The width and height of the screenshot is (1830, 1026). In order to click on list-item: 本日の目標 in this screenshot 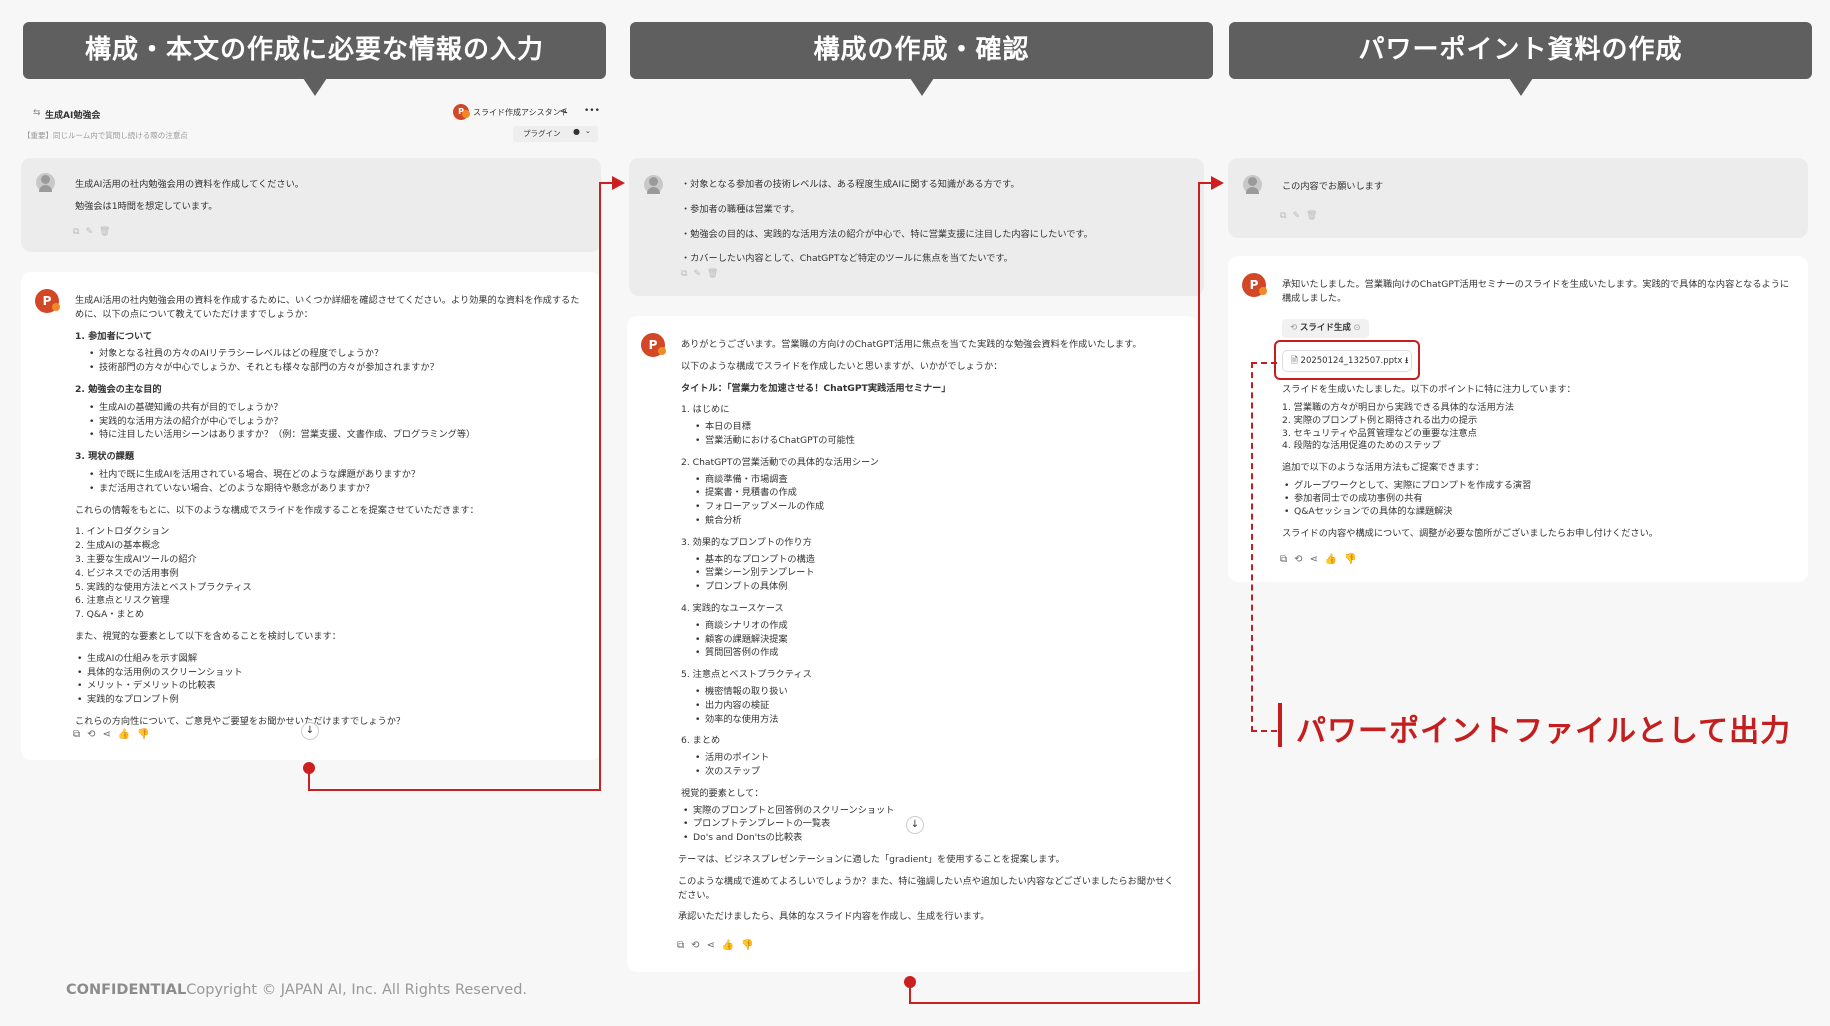, I will do `click(937, 427)`.